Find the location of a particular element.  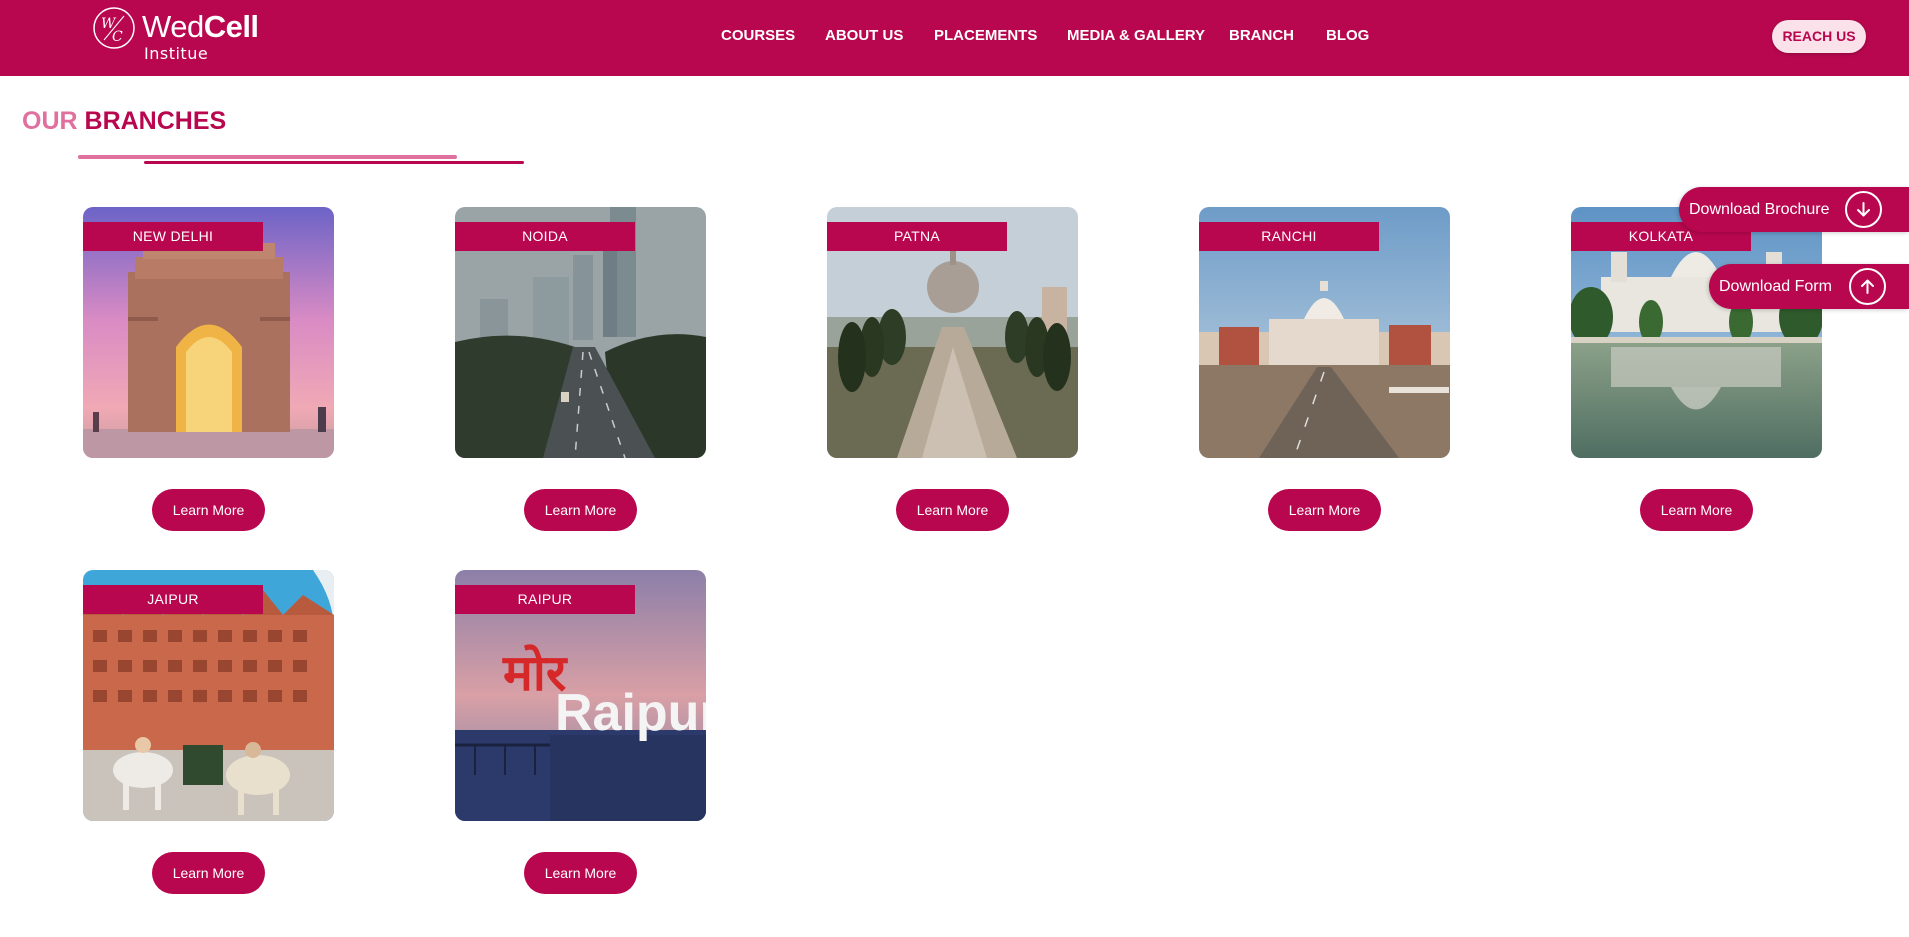

svg-text: C is located at coordinates (117, 37).